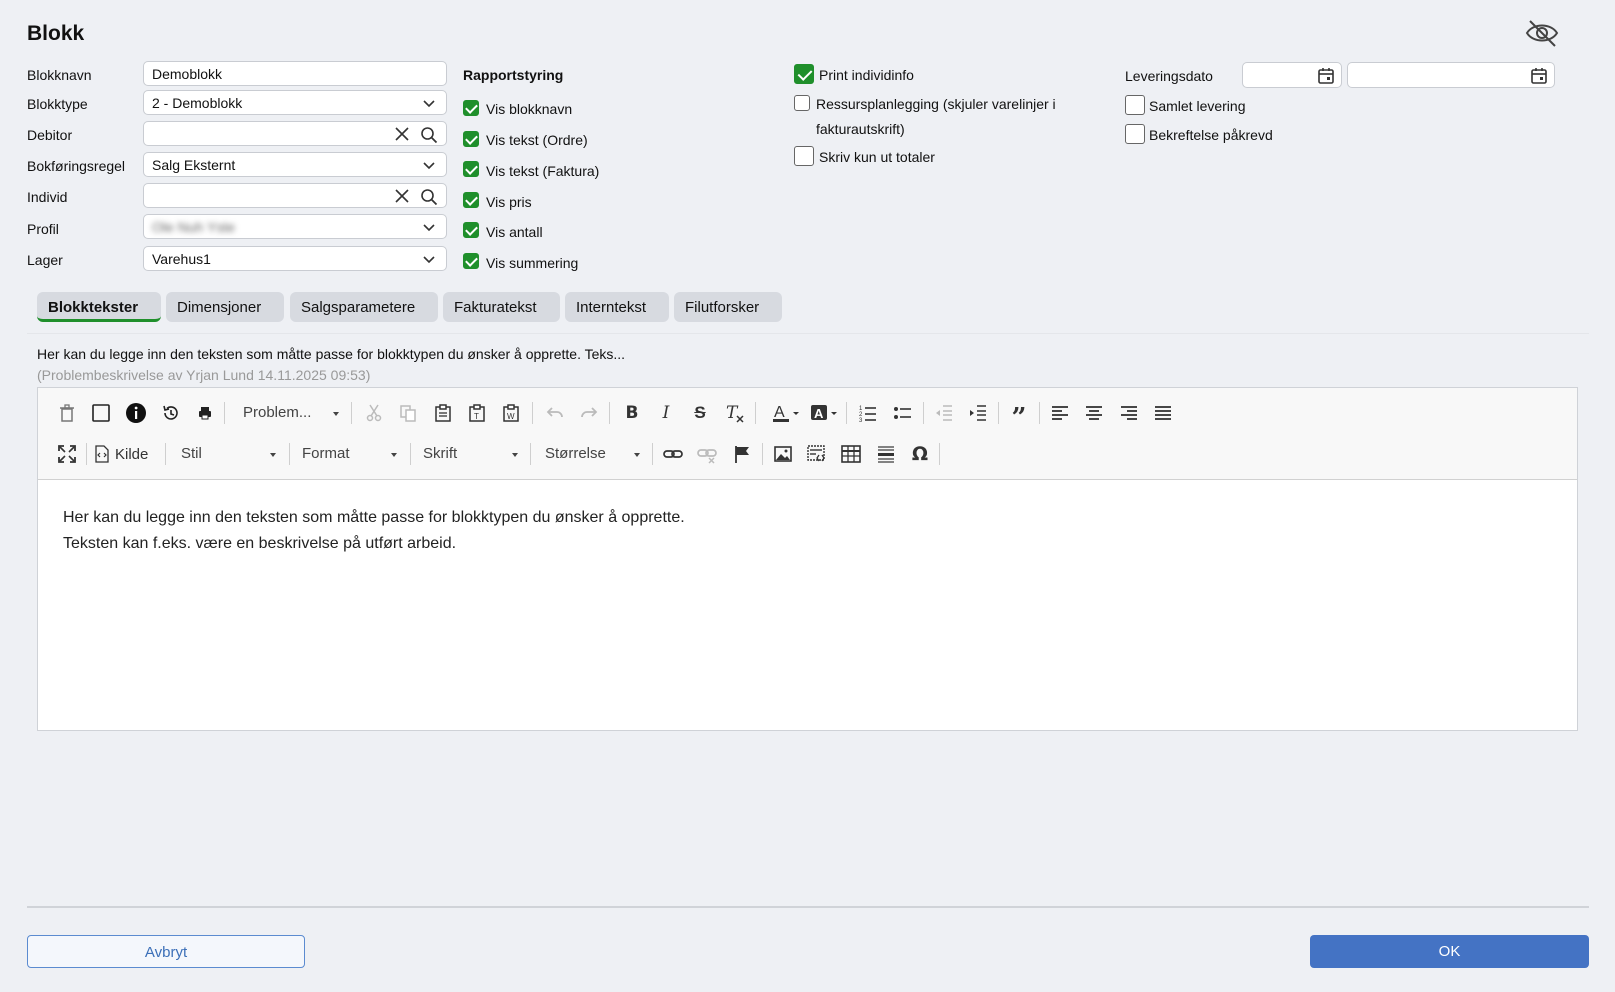 The image size is (1615, 992). What do you see at coordinates (166, 951) in the screenshot?
I see `cancel-button: Avbryt` at bounding box center [166, 951].